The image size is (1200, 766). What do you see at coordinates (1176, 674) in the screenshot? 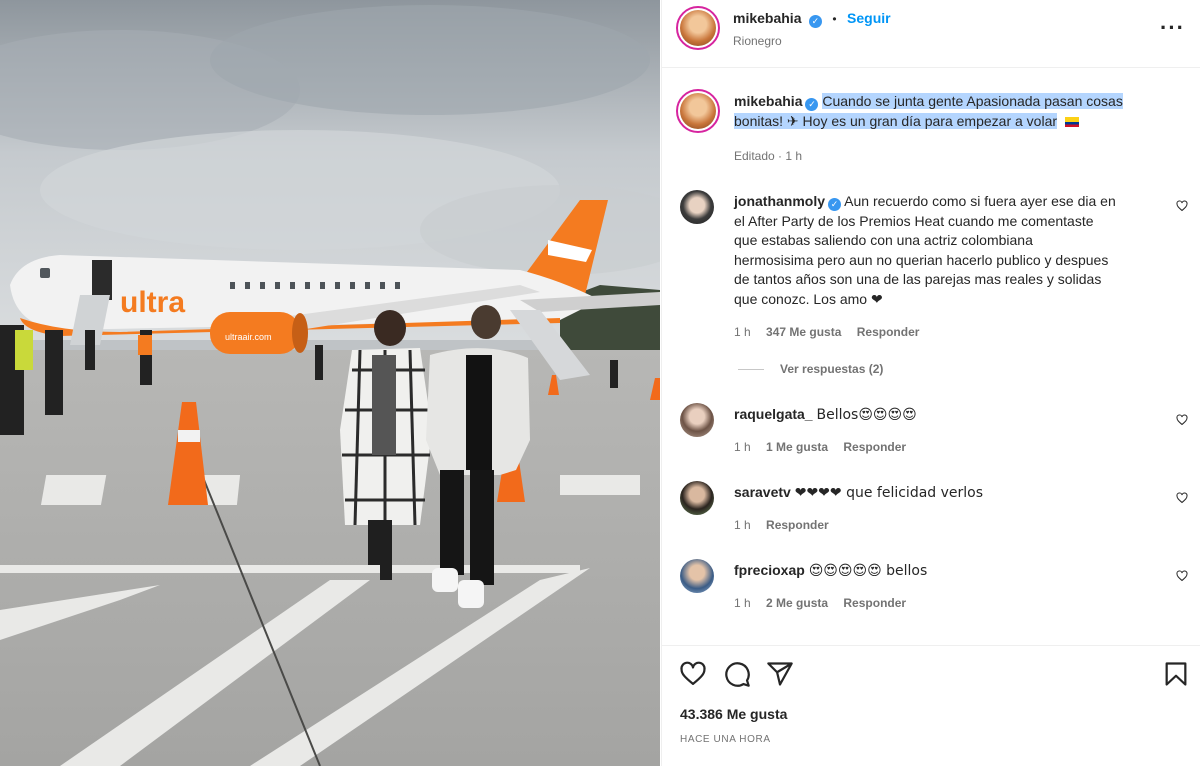
I see `save-bookmark-icon` at bounding box center [1176, 674].